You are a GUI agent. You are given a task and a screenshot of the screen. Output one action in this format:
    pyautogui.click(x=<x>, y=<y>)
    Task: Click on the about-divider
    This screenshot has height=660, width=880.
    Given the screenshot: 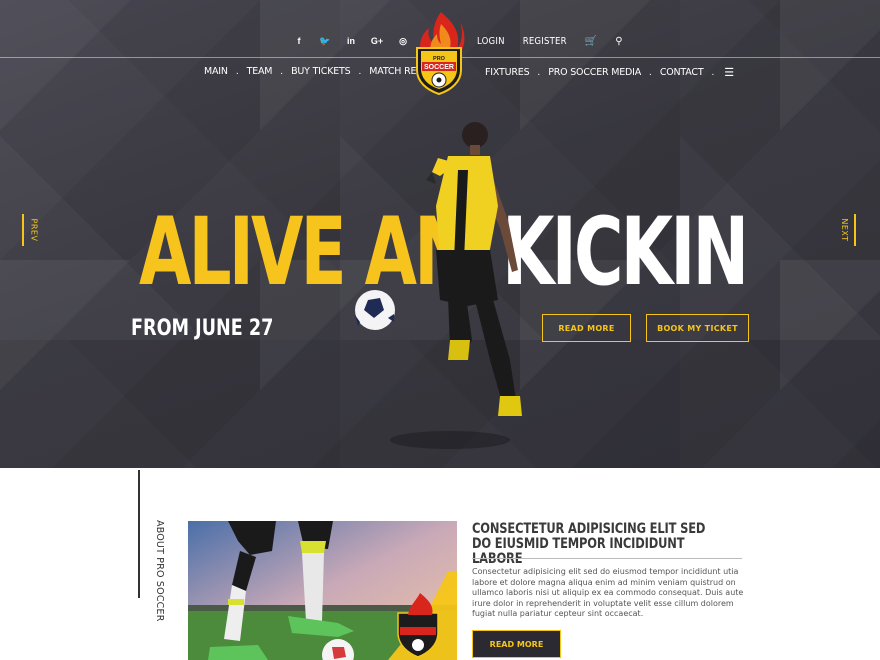 What is the action you would take?
    pyautogui.click(x=139, y=534)
    